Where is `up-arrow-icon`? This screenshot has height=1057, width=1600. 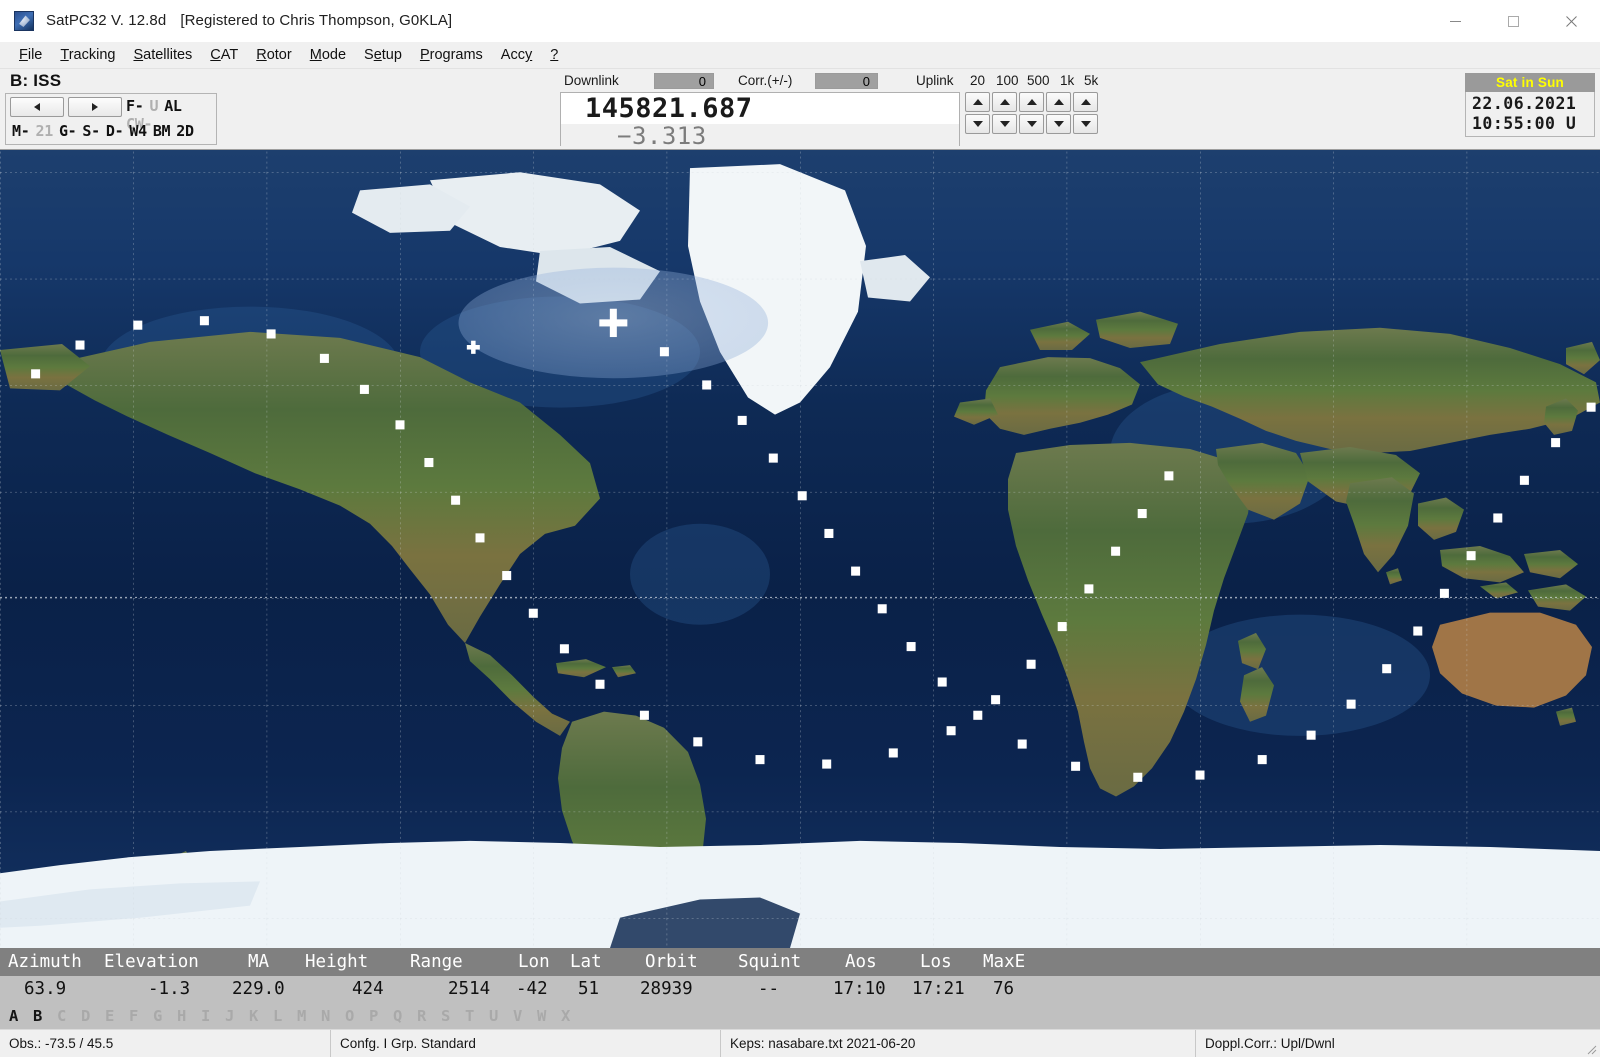
up-arrow-icon is located at coordinates (977, 102).